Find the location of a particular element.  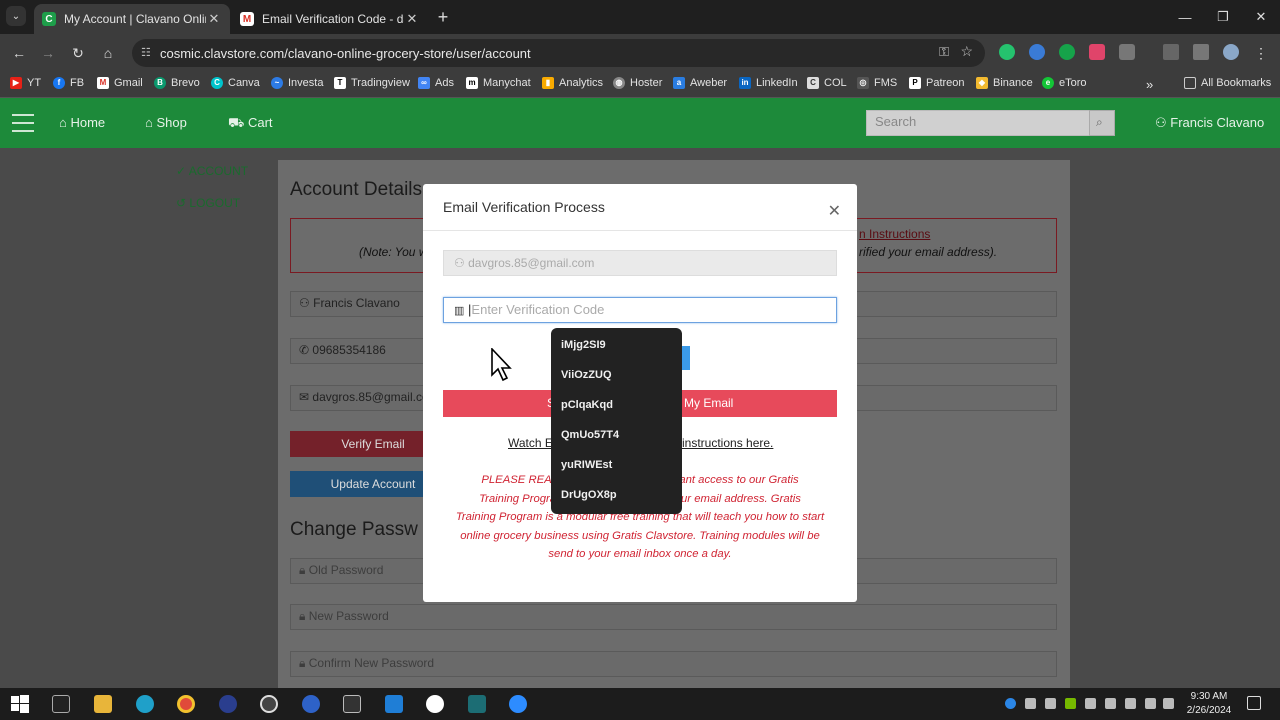

extensions-puzzle-icon is located at coordinates (1127, 52).